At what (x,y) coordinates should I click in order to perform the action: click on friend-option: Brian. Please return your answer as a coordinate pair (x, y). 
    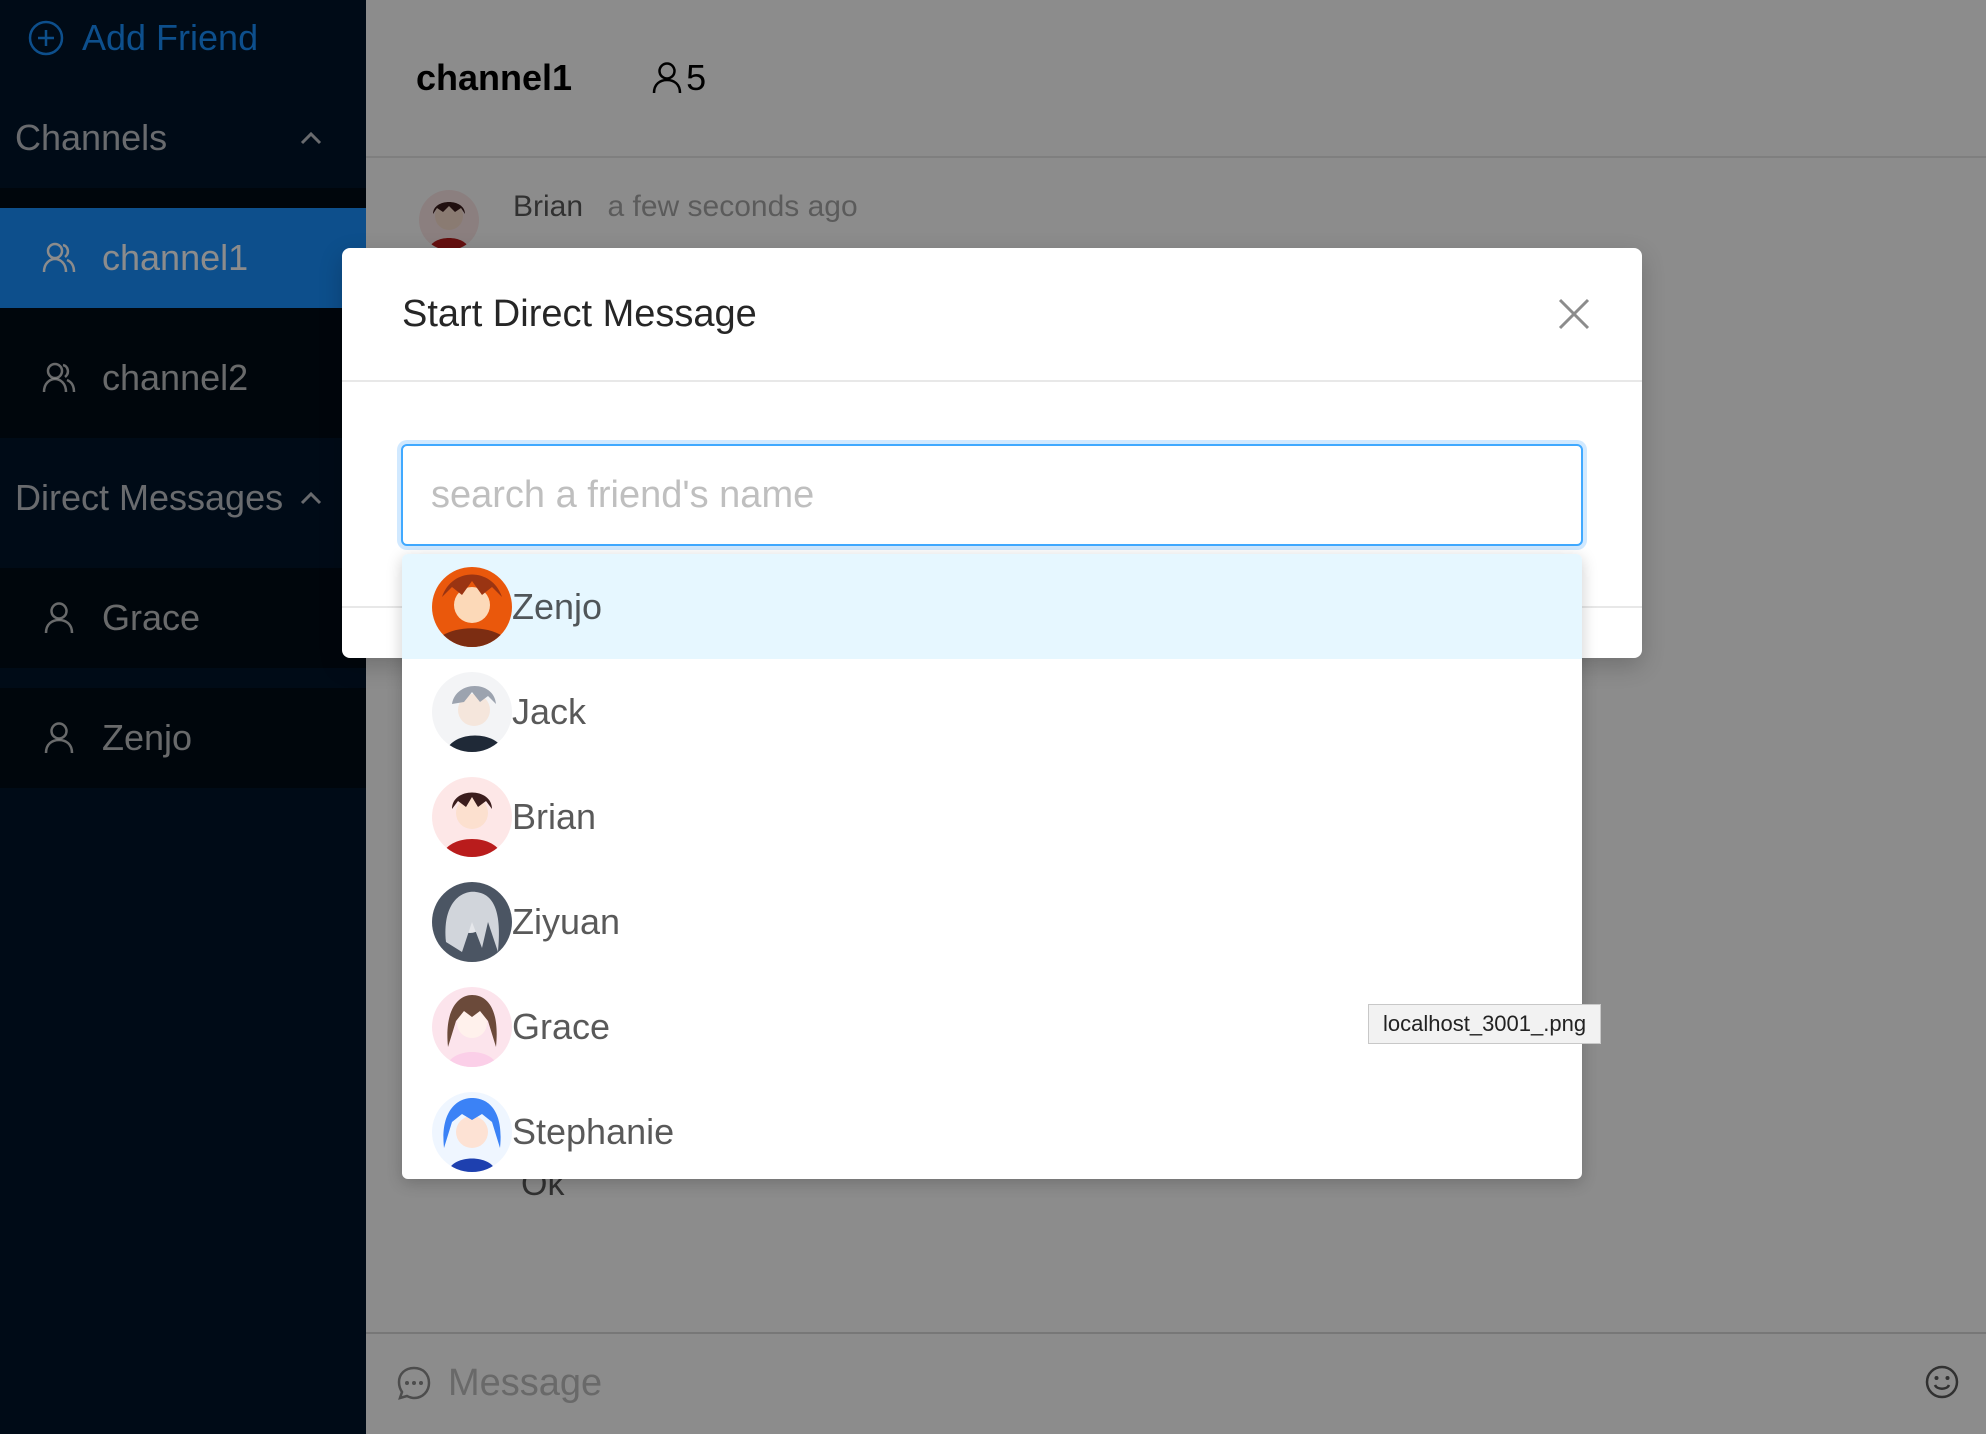
    Looking at the image, I should click on (992, 816).